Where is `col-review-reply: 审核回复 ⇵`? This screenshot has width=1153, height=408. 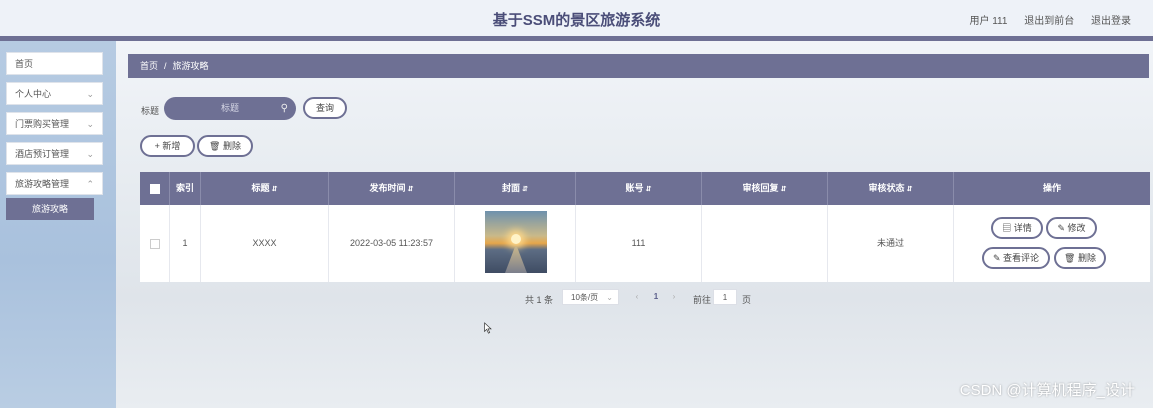 col-review-reply: 审核回复 ⇵ is located at coordinates (765, 188).